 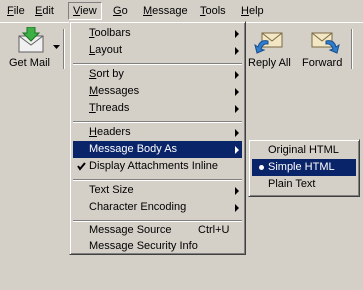 I want to click on menu-item-label: Sort by, so click(x=106, y=74).